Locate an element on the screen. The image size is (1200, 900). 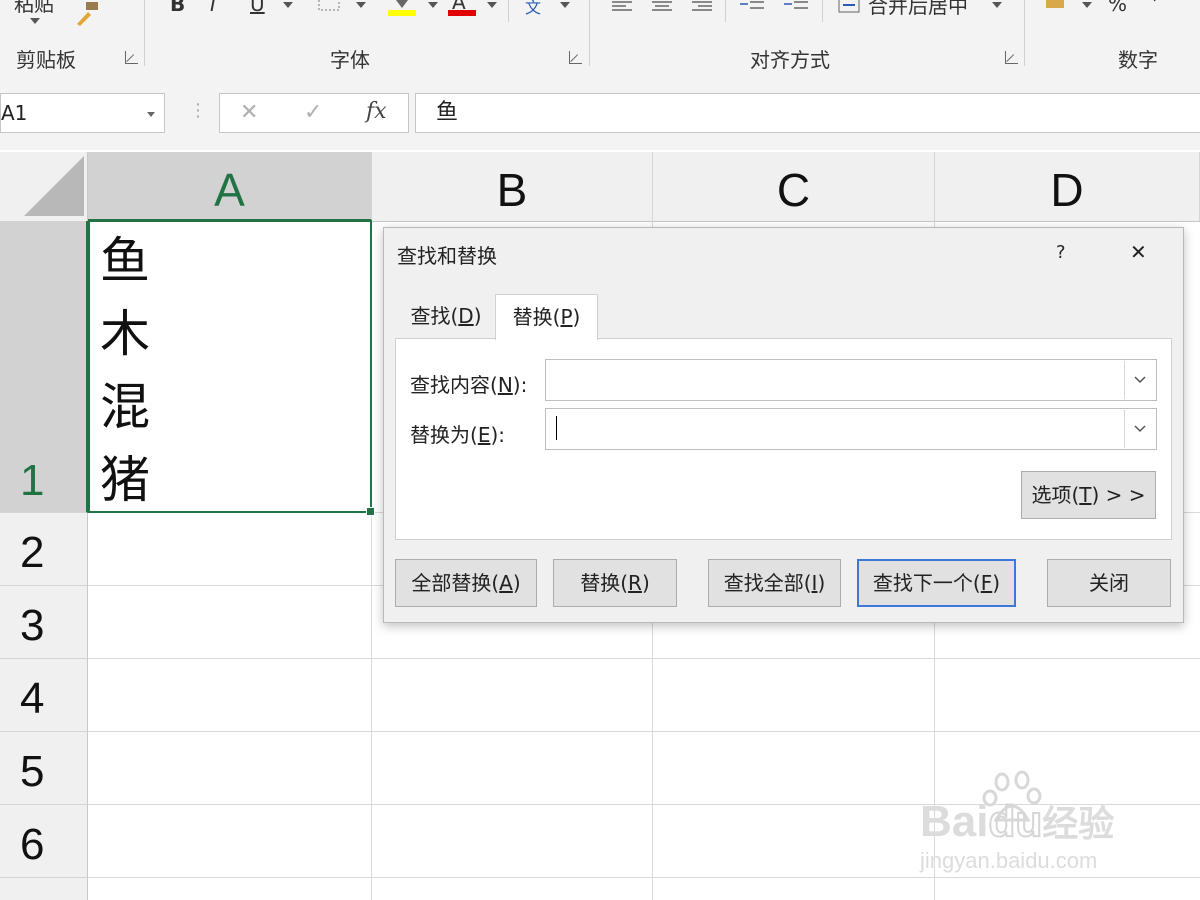
percent-button: % is located at coordinates (1117, 8).